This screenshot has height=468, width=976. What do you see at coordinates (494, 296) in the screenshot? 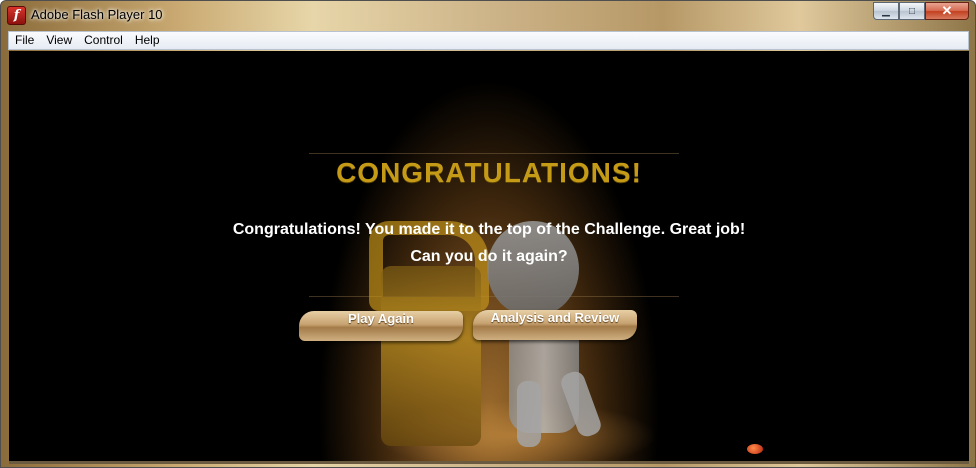
I see `divider-bottom` at bounding box center [494, 296].